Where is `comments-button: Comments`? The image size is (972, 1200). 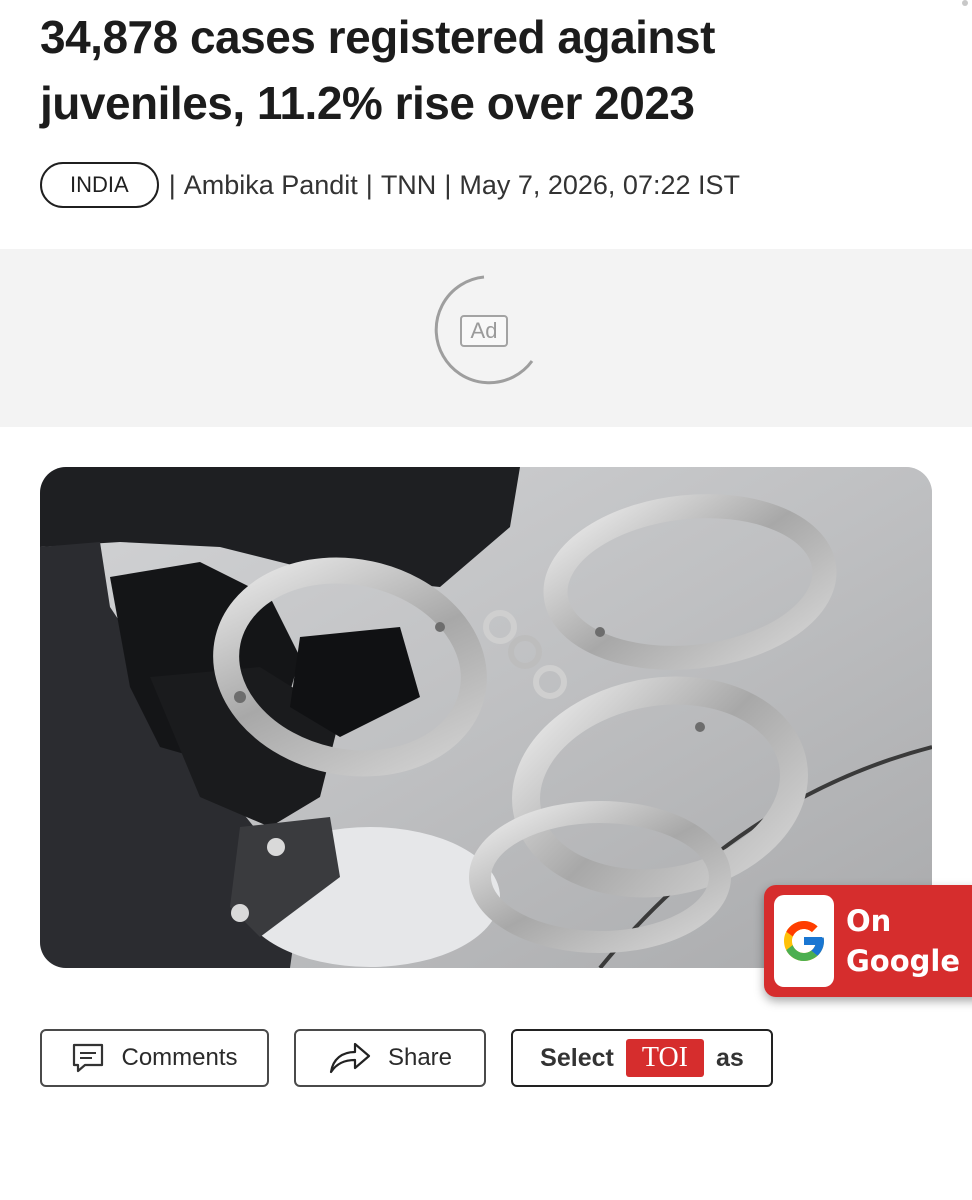 comments-button: Comments is located at coordinates (154, 1058).